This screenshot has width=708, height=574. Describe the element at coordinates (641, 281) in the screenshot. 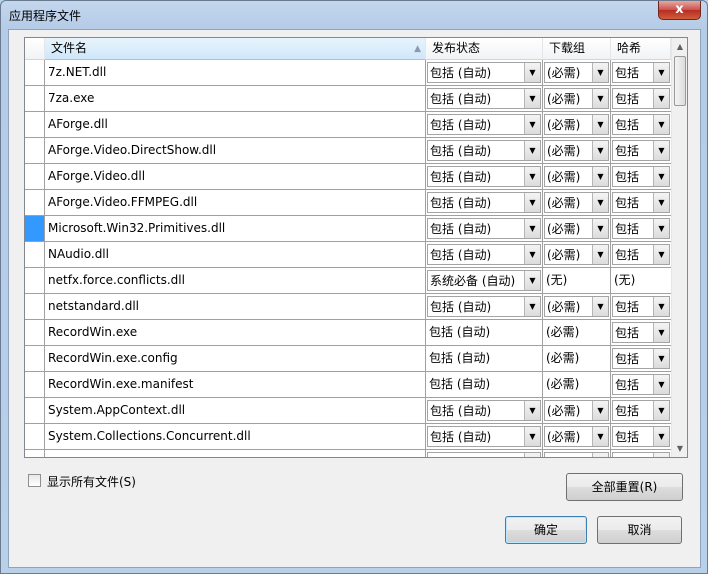

I see `hash-cell: (无)` at that location.